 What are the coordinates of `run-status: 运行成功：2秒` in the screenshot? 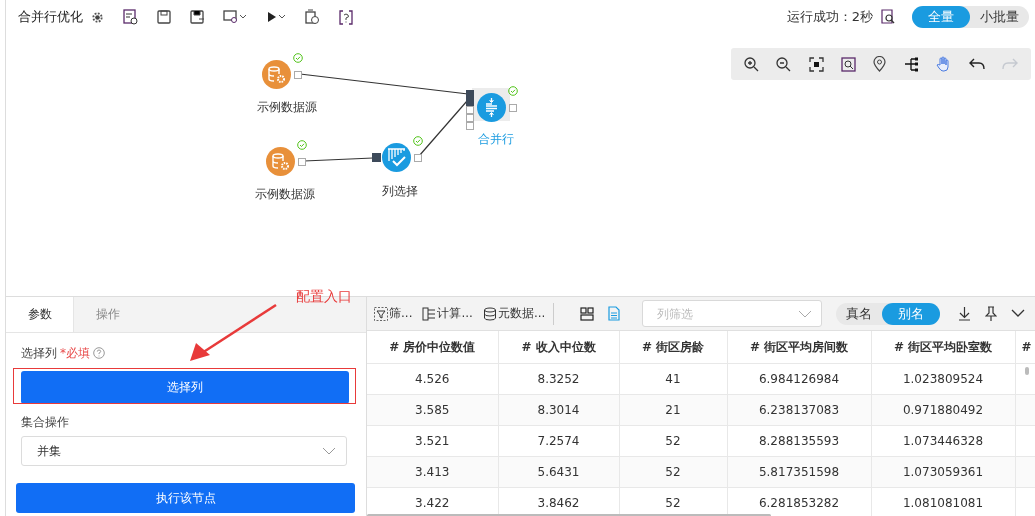 It's located at (829, 17).